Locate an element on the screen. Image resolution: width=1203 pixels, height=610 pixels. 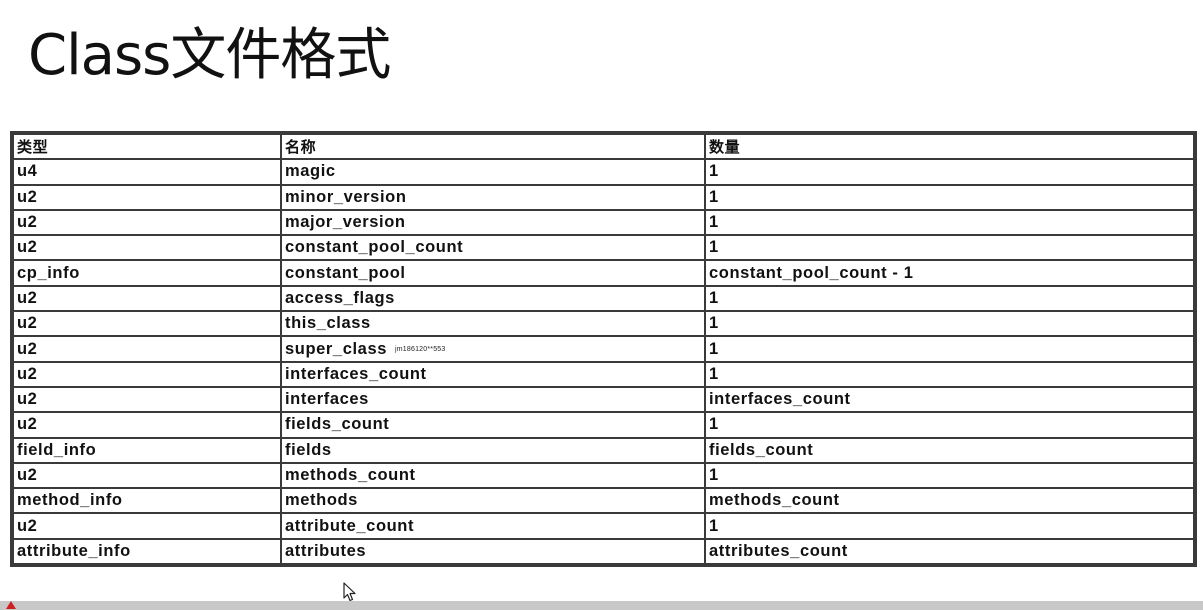
cell-name-text: access_flags is located at coordinates (340, 297).